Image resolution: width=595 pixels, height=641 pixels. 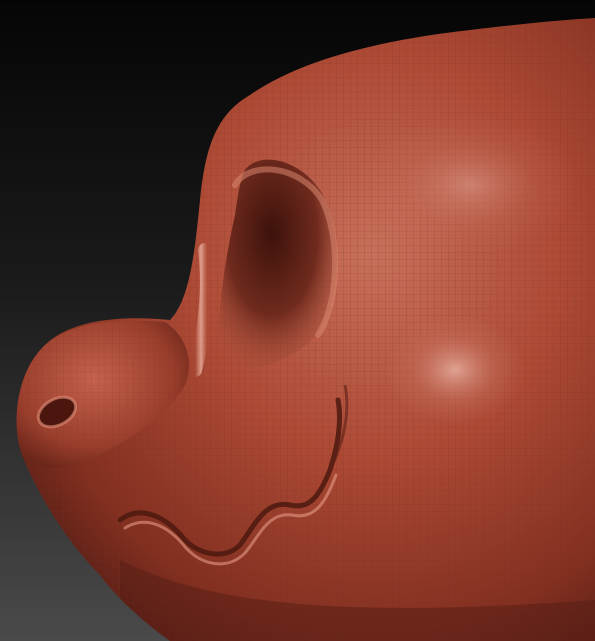 What do you see at coordinates (470, 185) in the screenshot?
I see `forehead-highlight` at bounding box center [470, 185].